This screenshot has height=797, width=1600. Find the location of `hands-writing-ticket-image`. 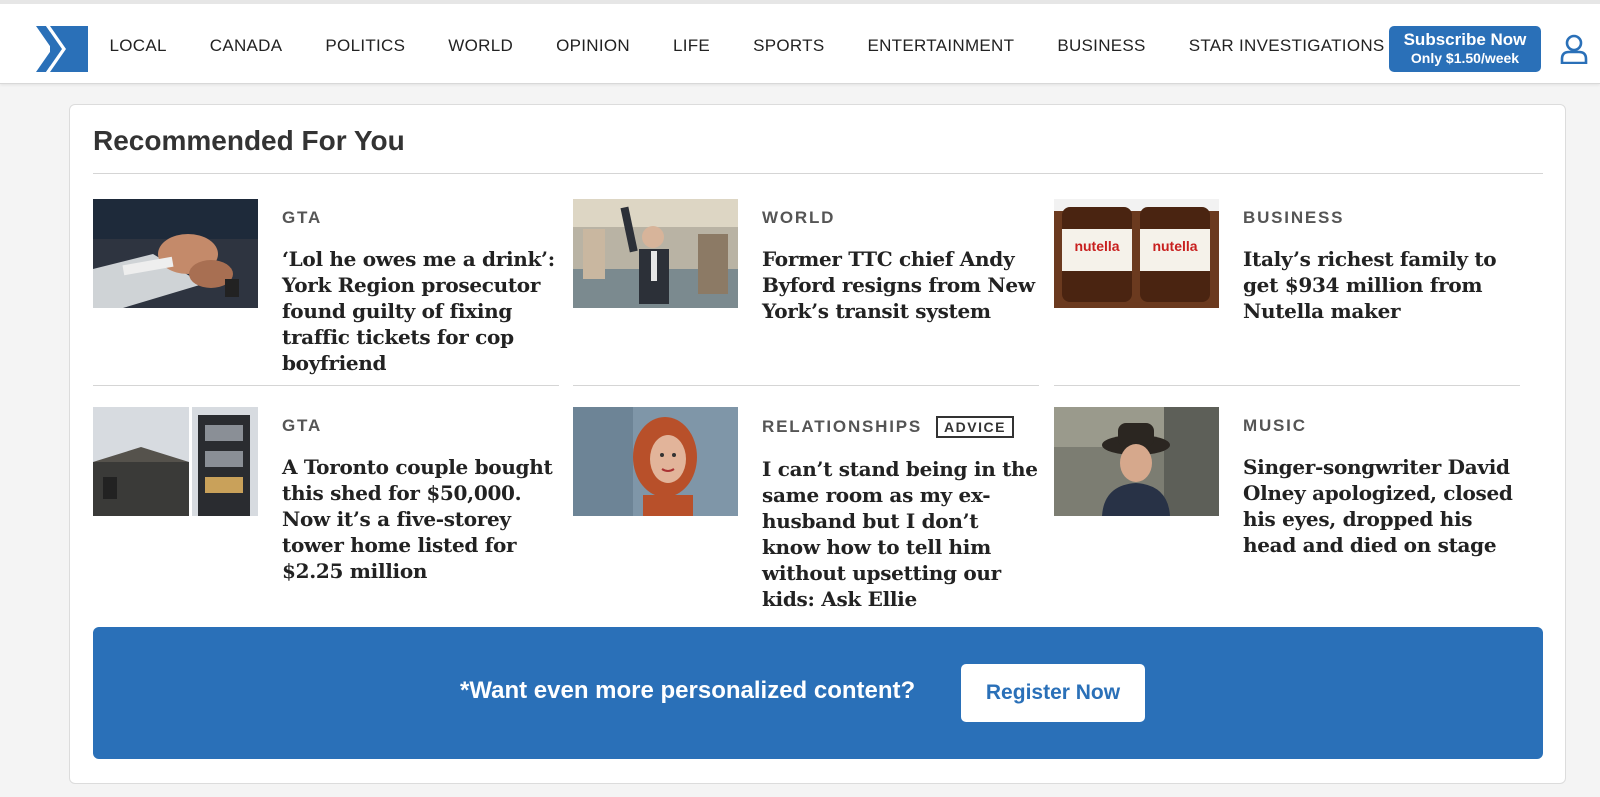

hands-writing-ticket-image is located at coordinates (175, 253).